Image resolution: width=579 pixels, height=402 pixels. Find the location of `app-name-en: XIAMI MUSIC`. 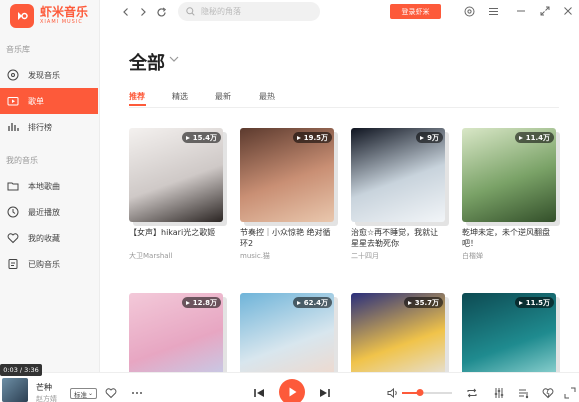

app-name-en: XIAMI MUSIC is located at coordinates (61, 22).